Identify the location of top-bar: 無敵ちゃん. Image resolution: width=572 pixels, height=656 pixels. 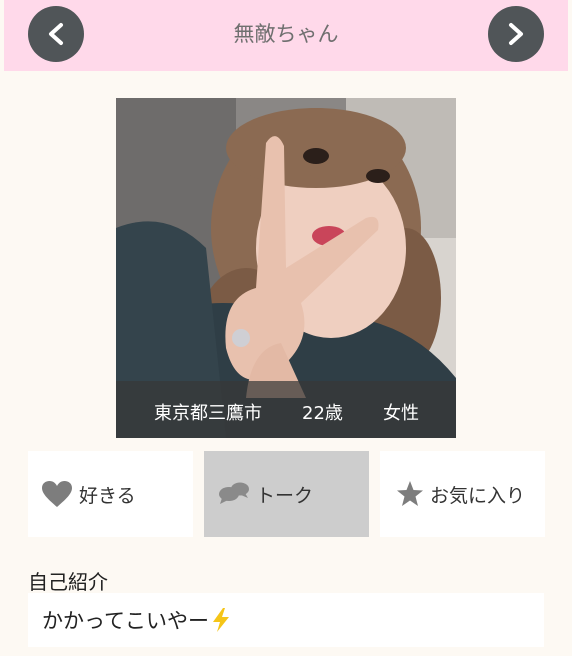
(286, 35).